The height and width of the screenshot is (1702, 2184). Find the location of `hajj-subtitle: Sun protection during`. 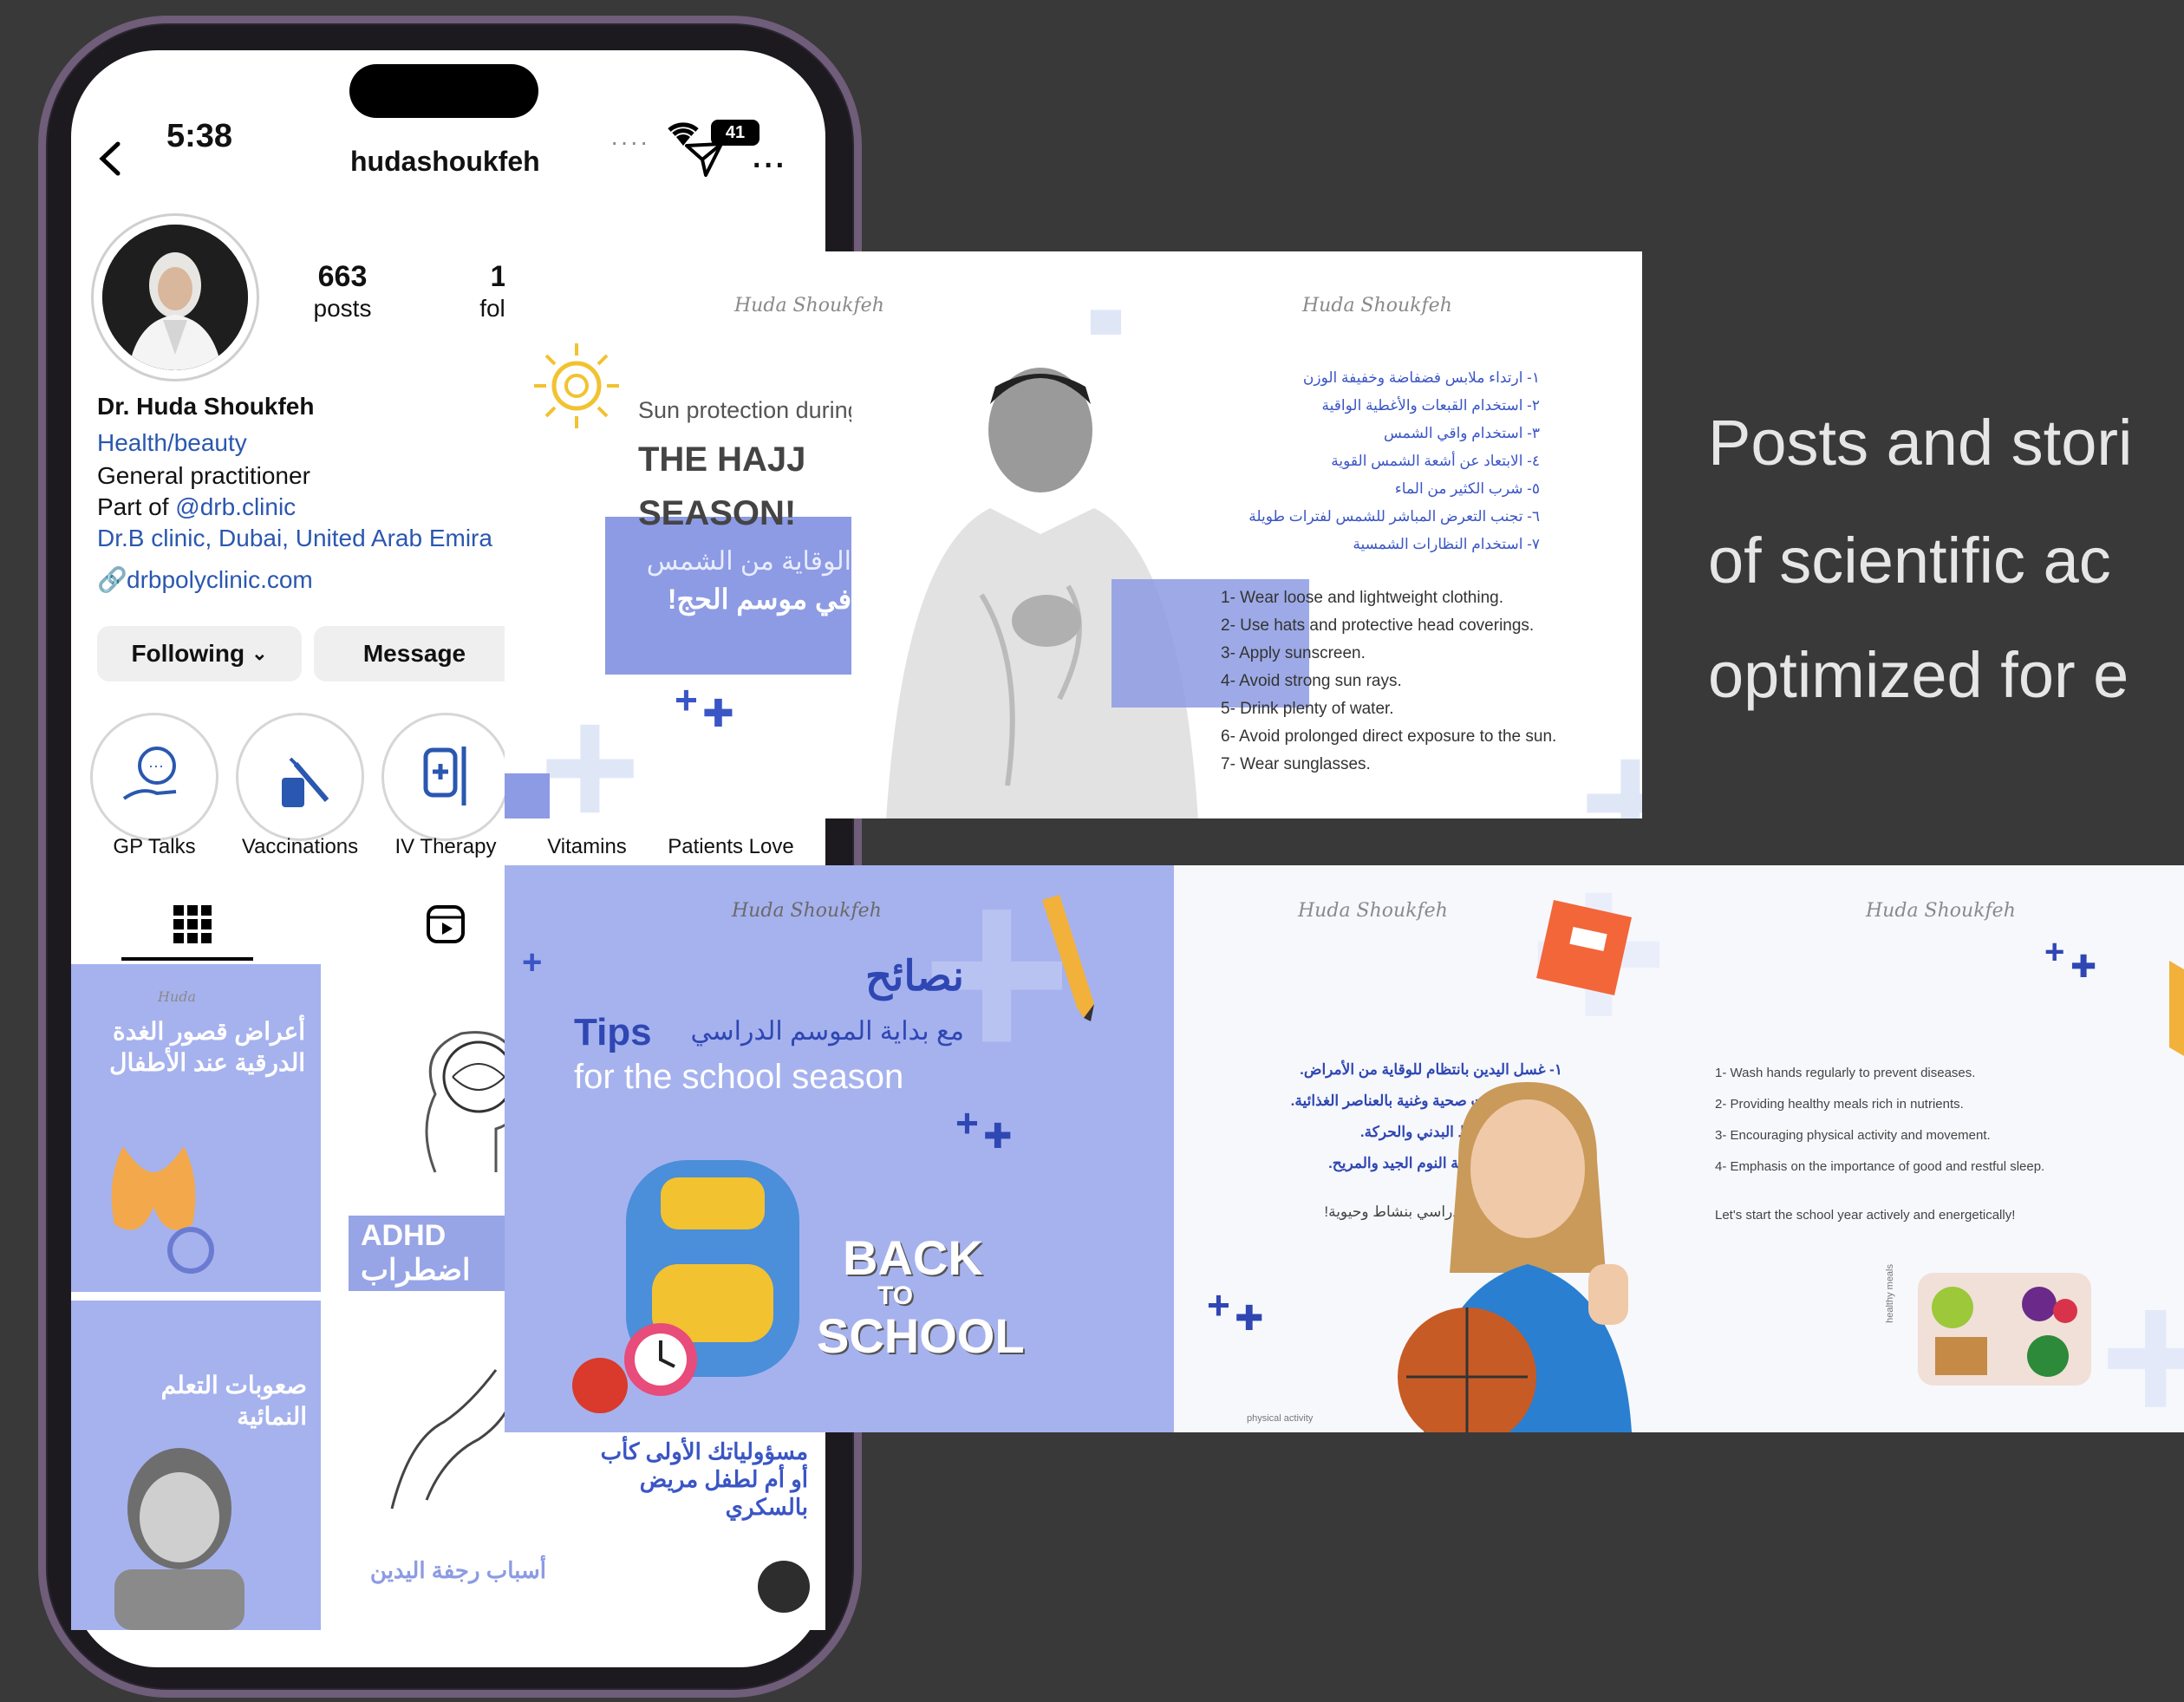

hajj-subtitle: Sun protection during is located at coordinates (749, 410).